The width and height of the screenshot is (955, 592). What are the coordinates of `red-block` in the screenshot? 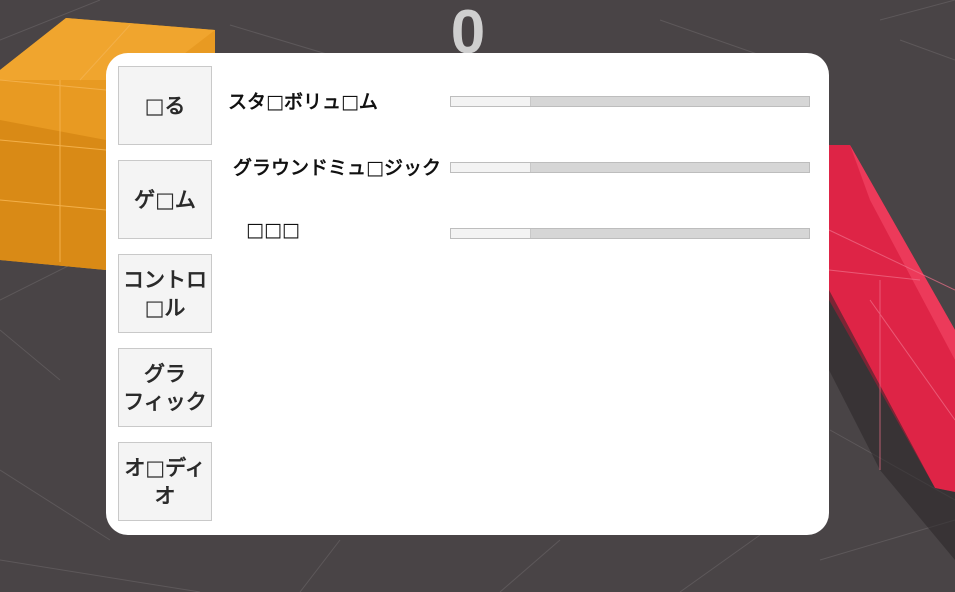 It's located at (891, 352).